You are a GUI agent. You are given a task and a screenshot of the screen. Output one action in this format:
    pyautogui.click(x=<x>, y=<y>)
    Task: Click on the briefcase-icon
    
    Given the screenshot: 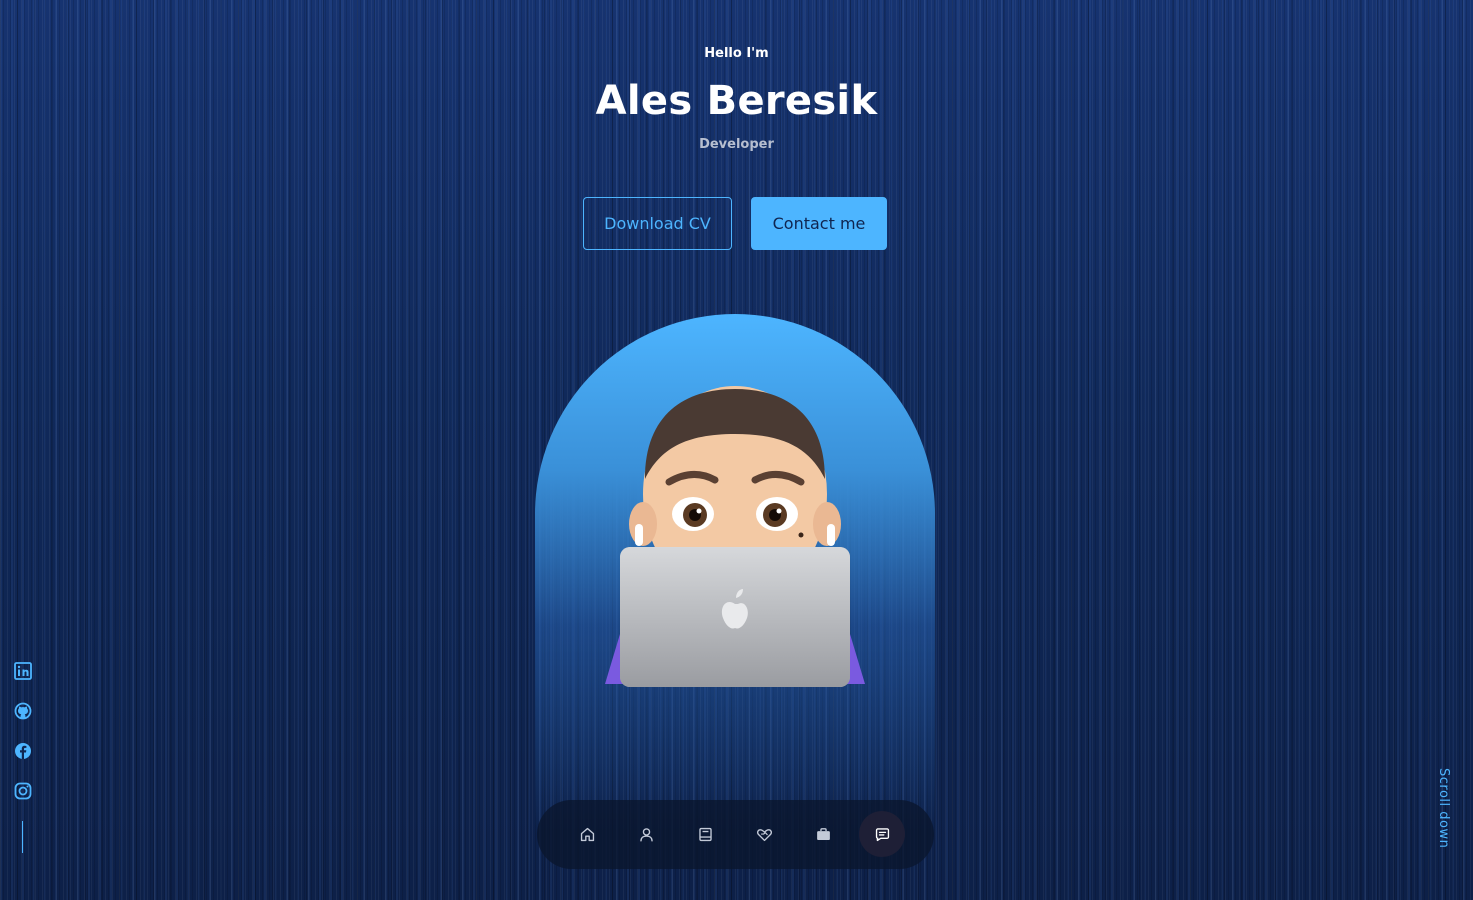 What is the action you would take?
    pyautogui.click(x=823, y=833)
    